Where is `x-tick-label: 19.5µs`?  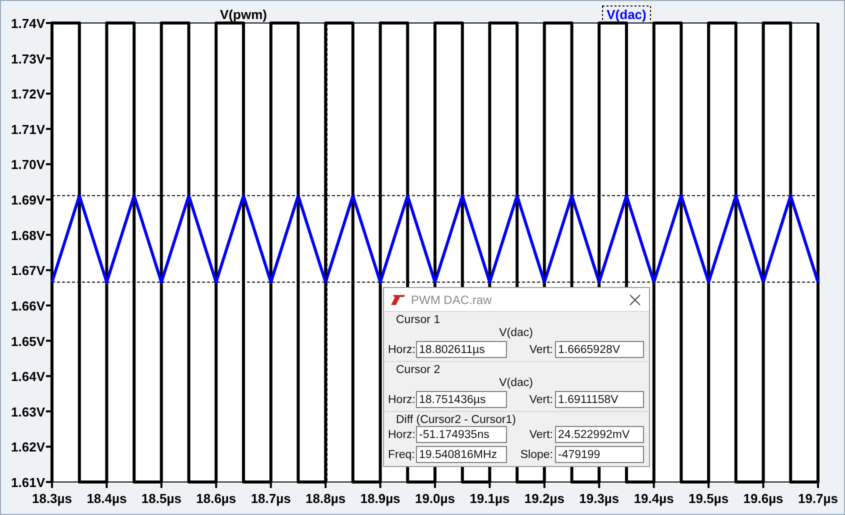 x-tick-label: 19.5µs is located at coordinates (708, 498).